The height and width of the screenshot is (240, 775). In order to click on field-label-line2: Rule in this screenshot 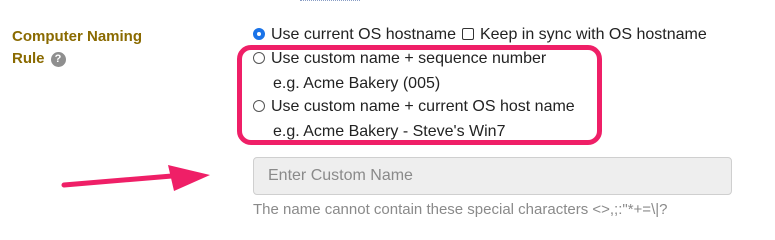, I will do `click(28, 58)`.